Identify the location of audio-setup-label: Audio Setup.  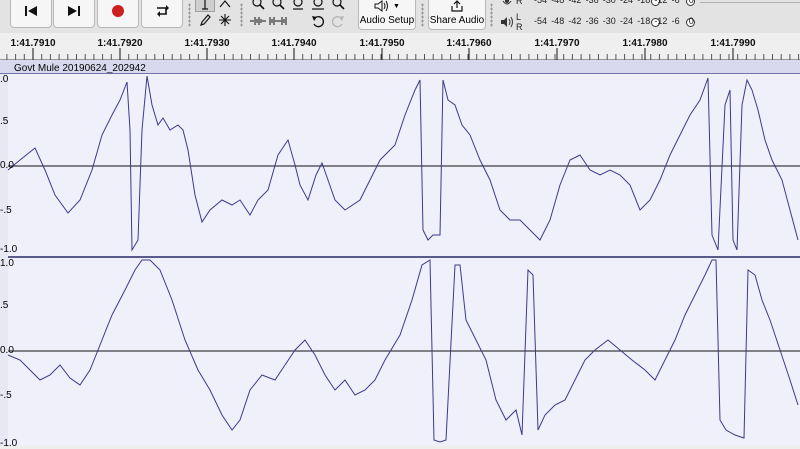
(387, 20).